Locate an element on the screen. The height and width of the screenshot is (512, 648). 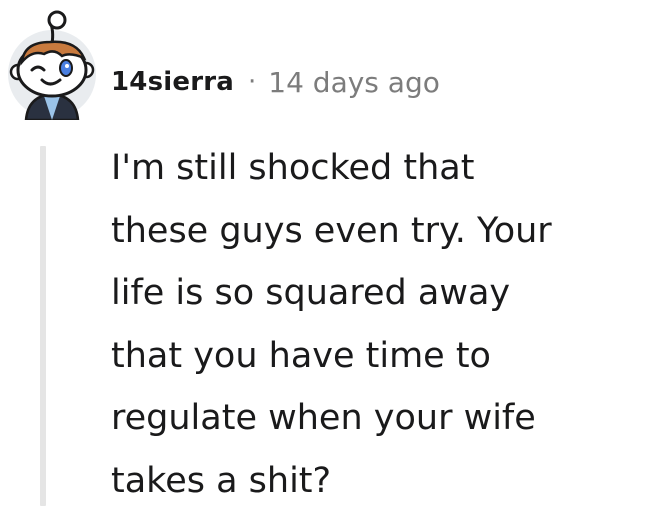
thread-line is located at coordinates (43, 326).